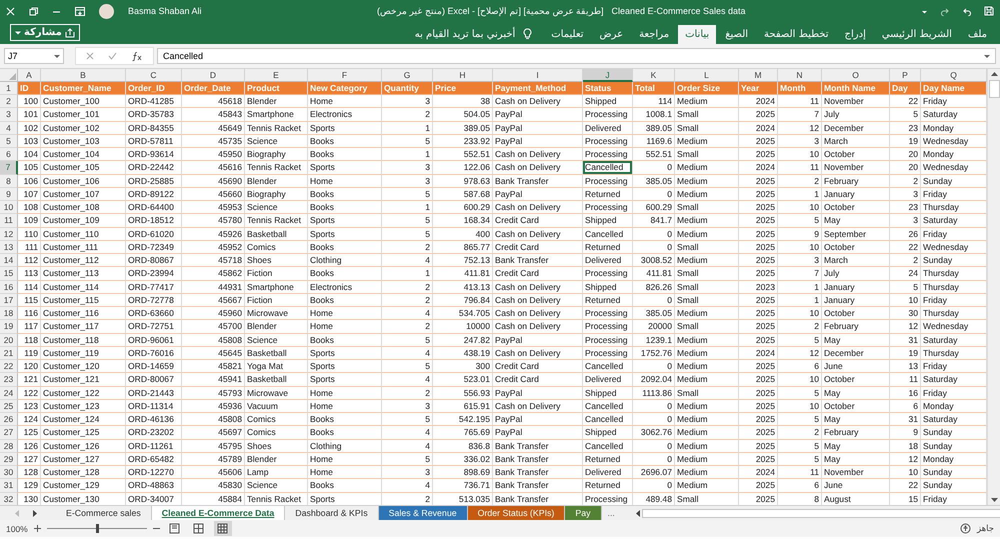  What do you see at coordinates (112, 56) in the screenshot?
I see `check-icon` at bounding box center [112, 56].